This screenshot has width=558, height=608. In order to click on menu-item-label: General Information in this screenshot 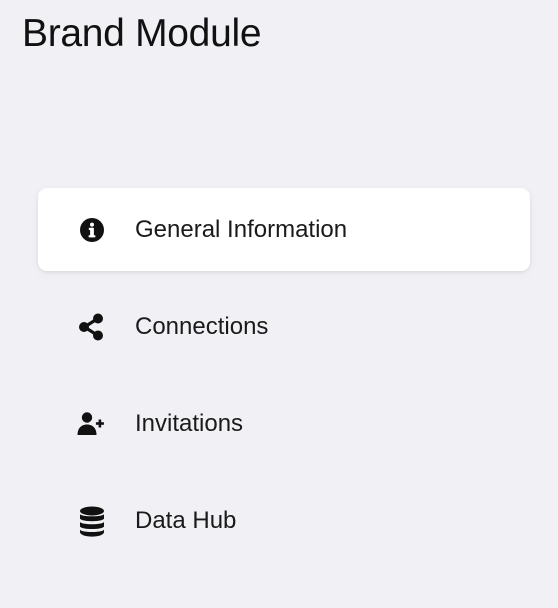, I will do `click(241, 229)`.